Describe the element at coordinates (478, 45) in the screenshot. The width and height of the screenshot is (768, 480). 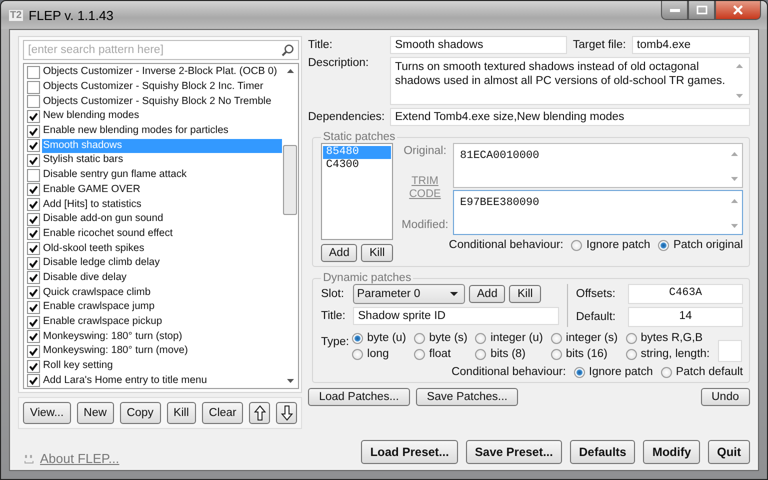
I see `title-field: Smooth shadows` at that location.